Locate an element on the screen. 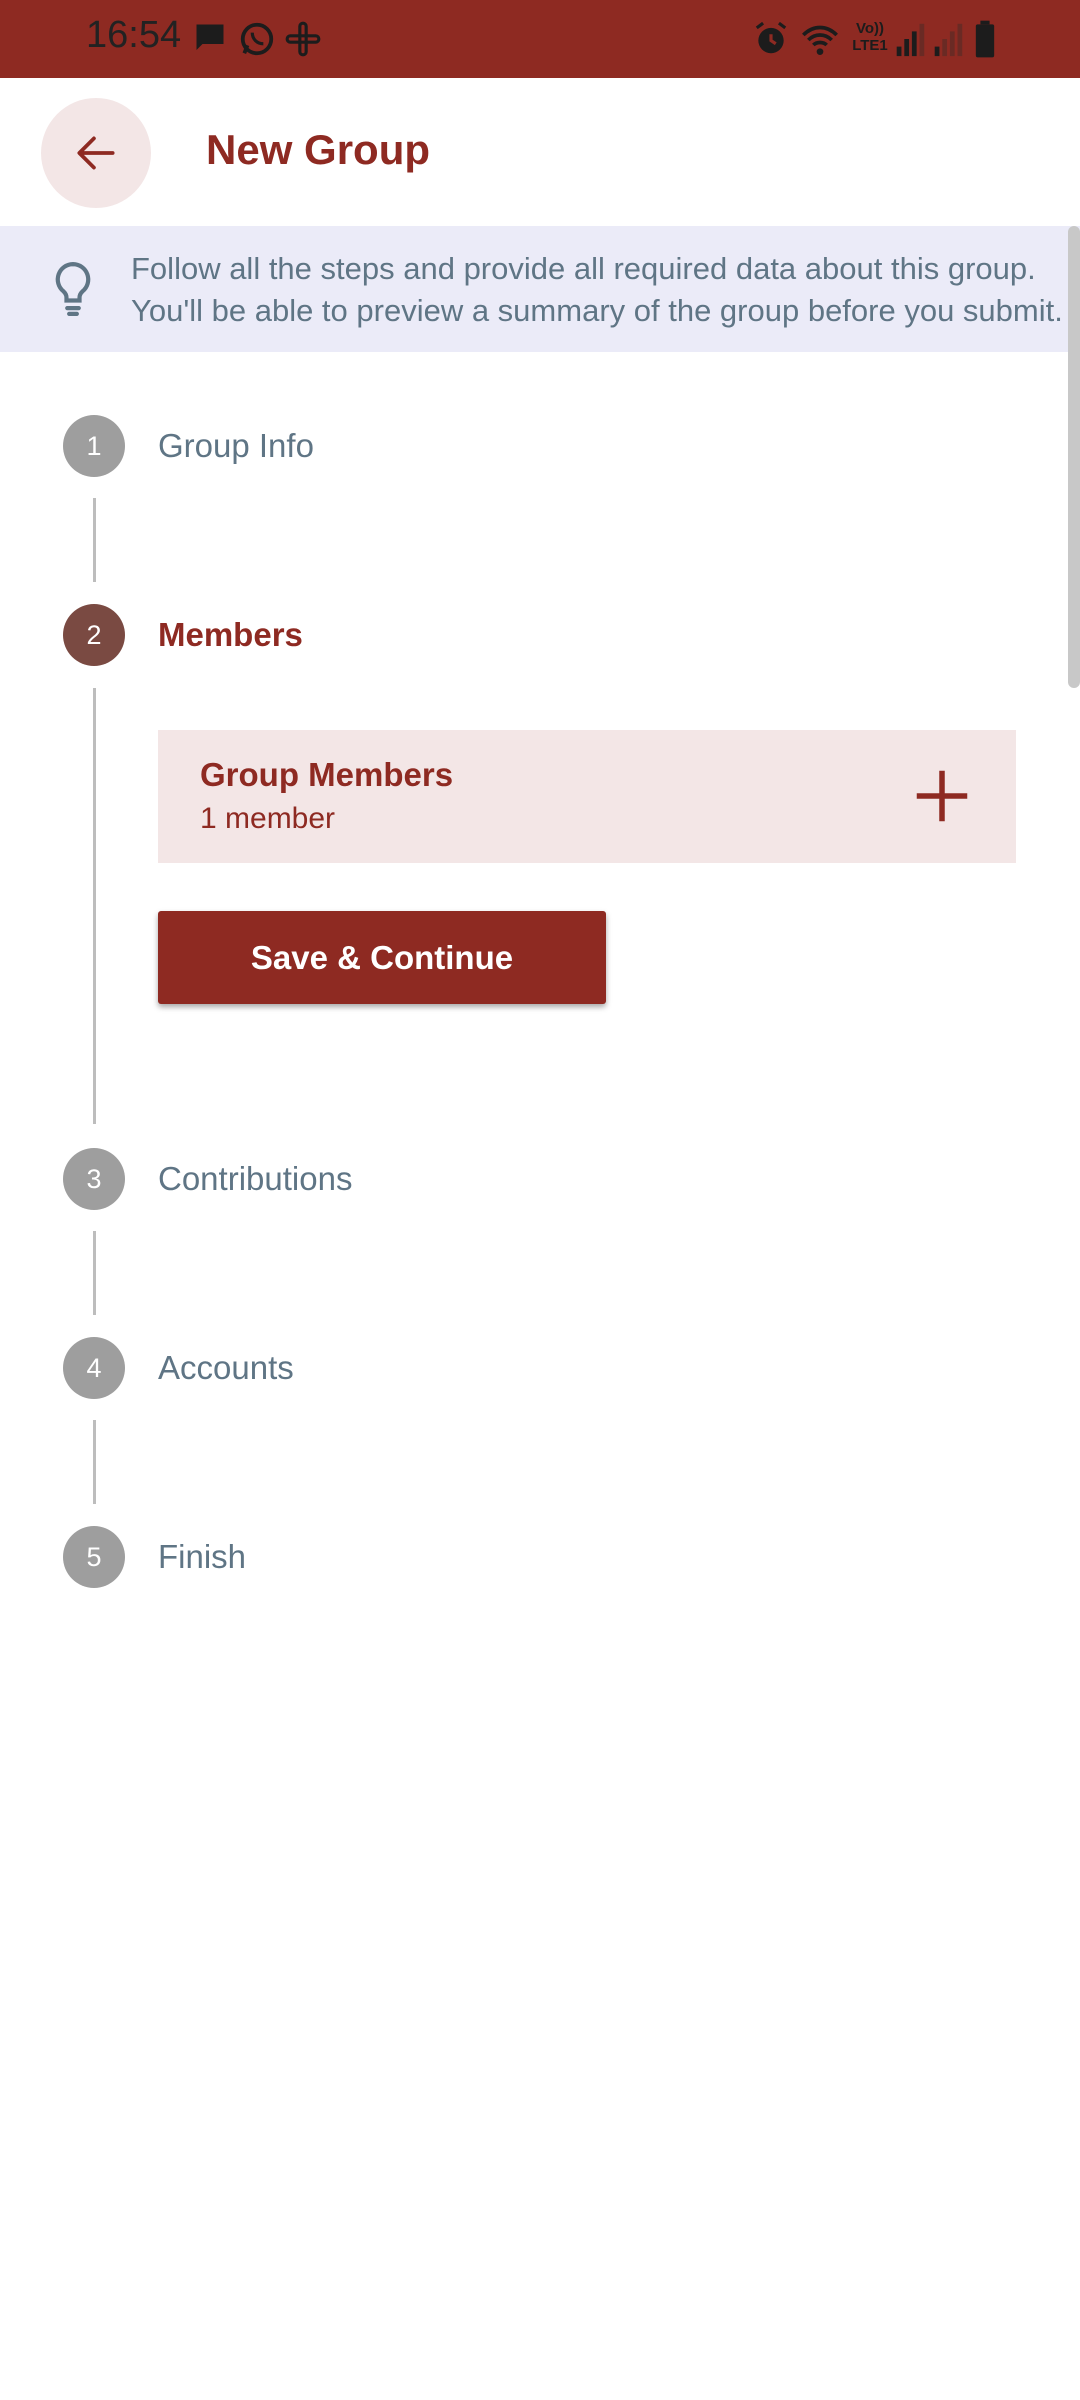  status-bar: 16:54 Vo)) LTE1 is located at coordinates (540, 39).